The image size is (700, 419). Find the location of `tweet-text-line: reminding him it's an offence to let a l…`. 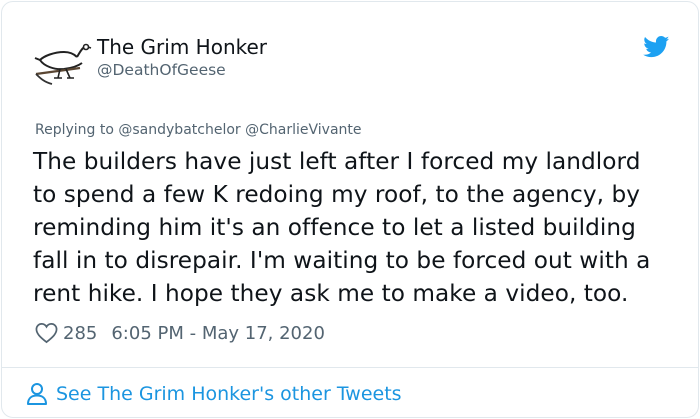

tweet-text-line: reminding him it's an offence to let a l… is located at coordinates (334, 227).